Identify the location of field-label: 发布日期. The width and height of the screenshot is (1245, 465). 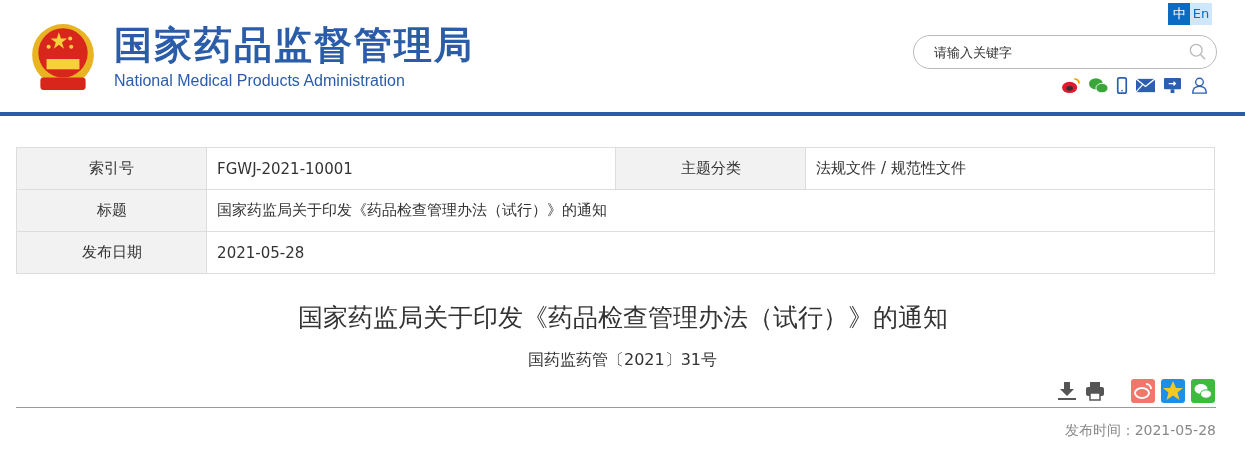
(111, 252).